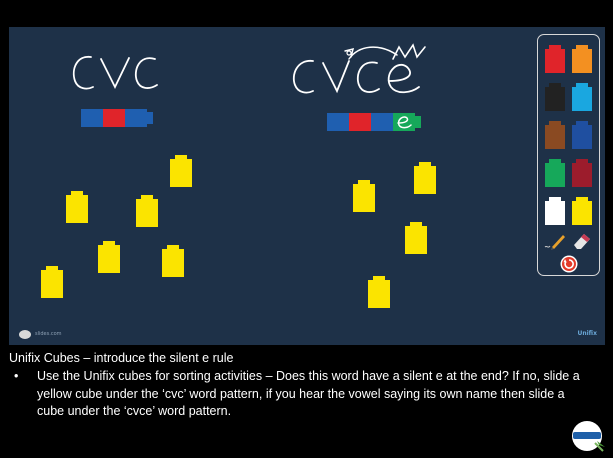 This screenshot has height=458, width=613. Describe the element at coordinates (582, 241) in the screenshot. I see `eraser-icon` at that location.